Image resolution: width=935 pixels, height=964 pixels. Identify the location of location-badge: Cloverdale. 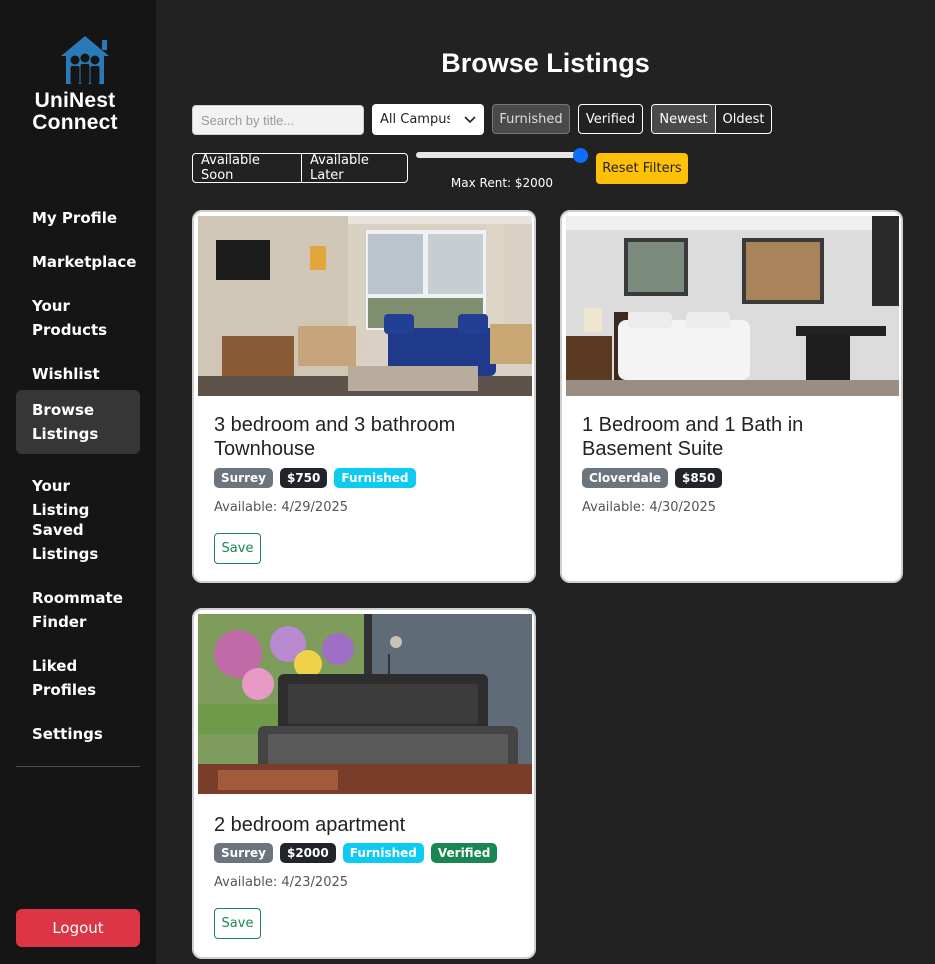
(625, 478).